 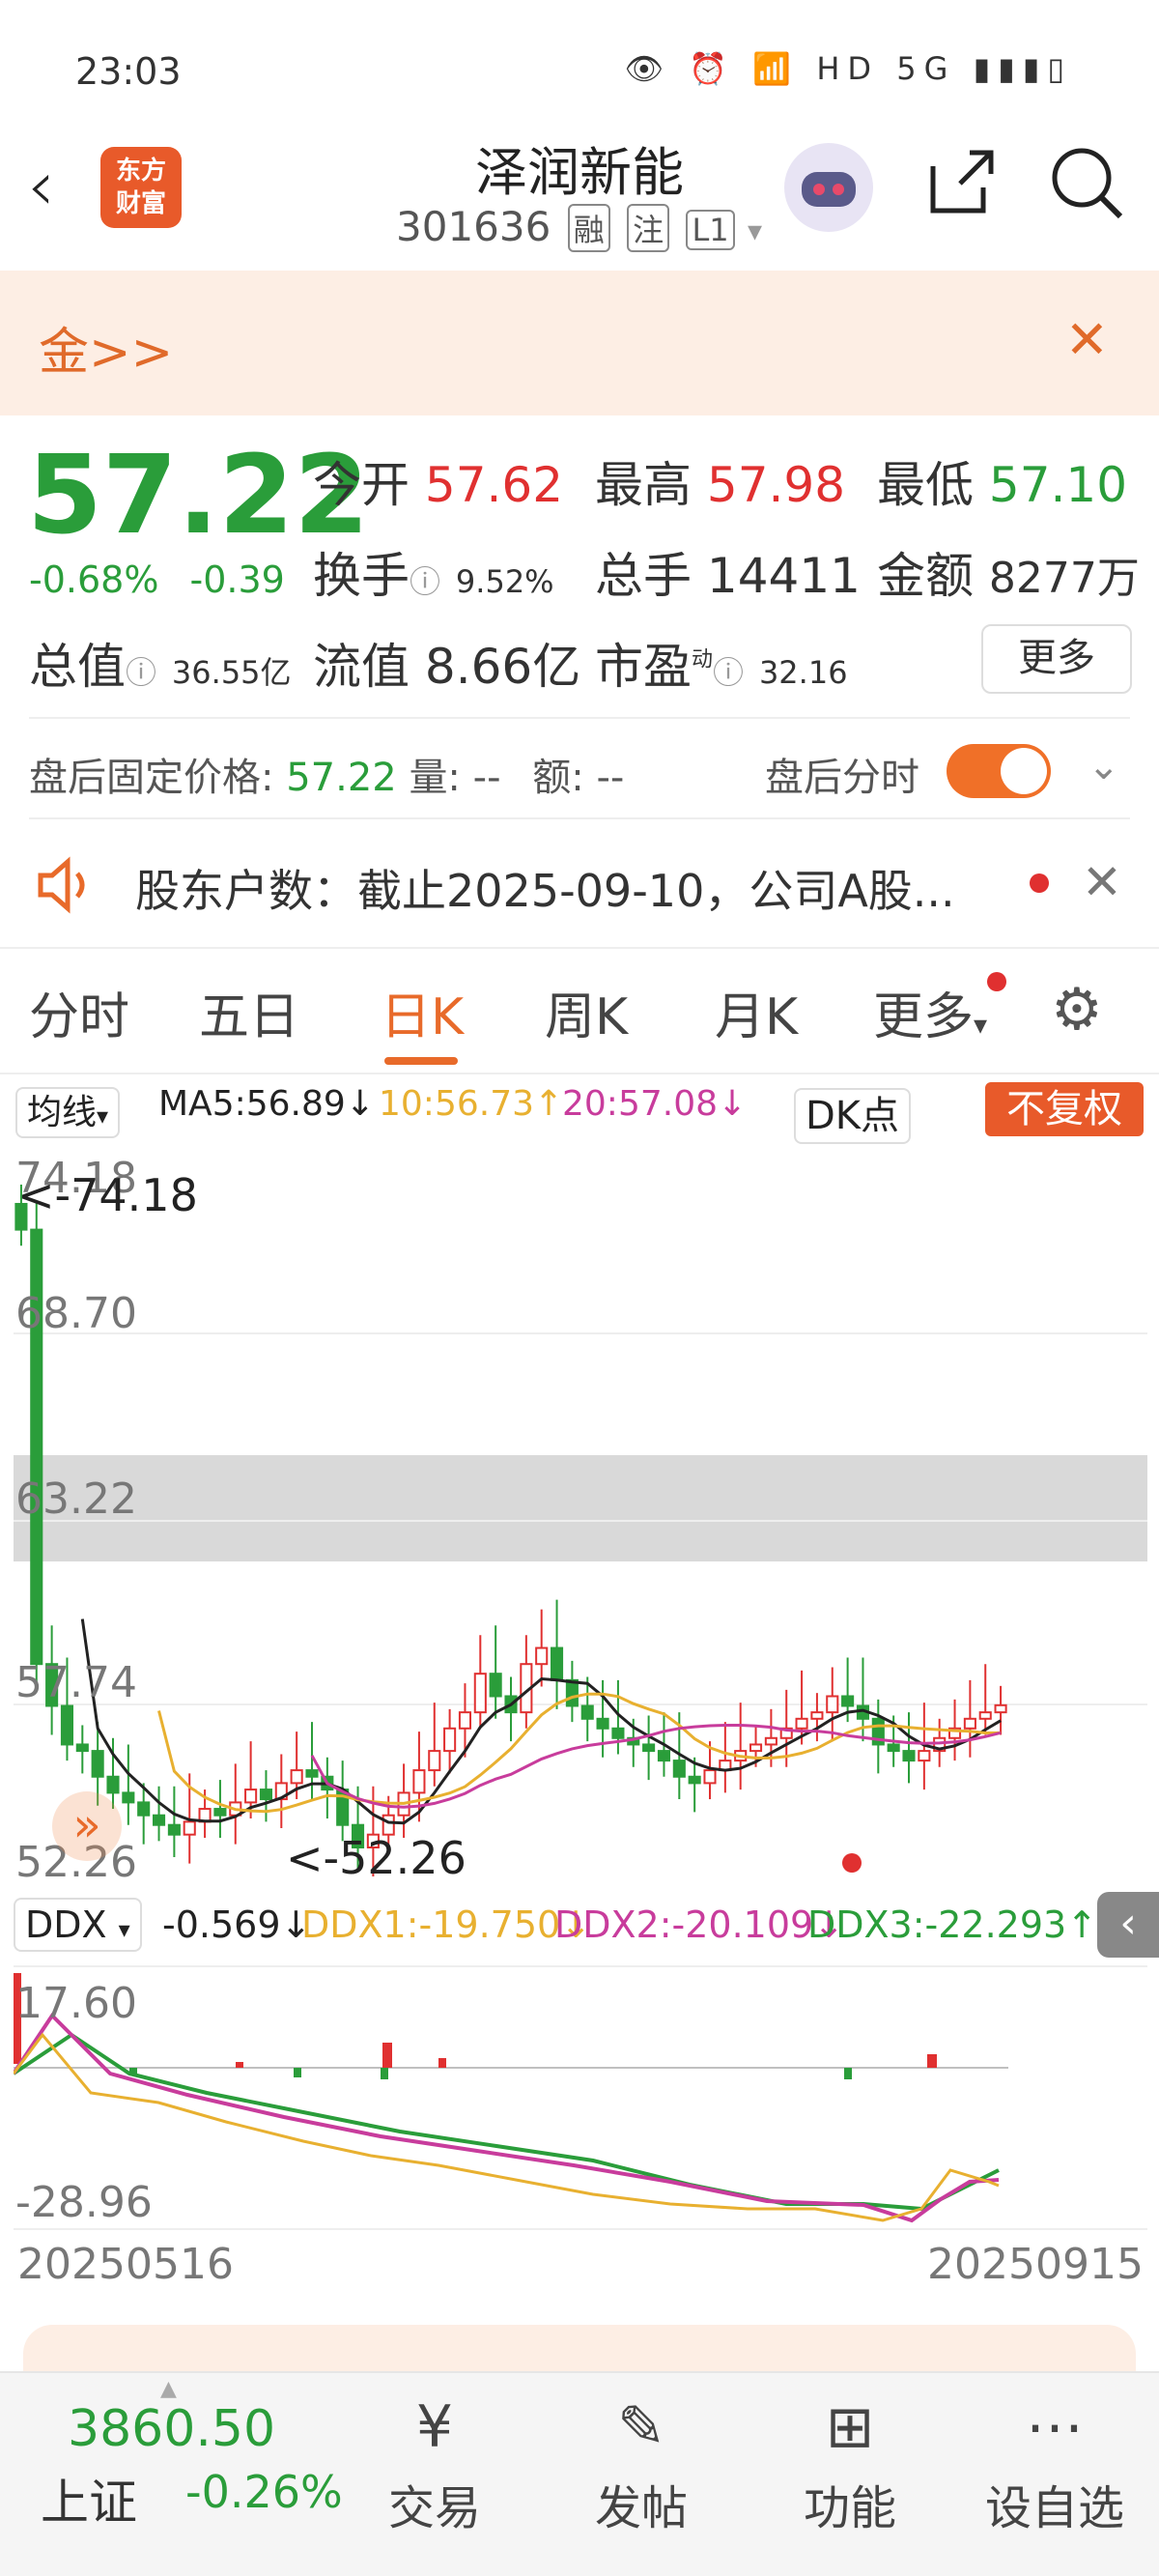 I want to click on nav-functions: ⊞ 功能, so click(x=850, y=2463).